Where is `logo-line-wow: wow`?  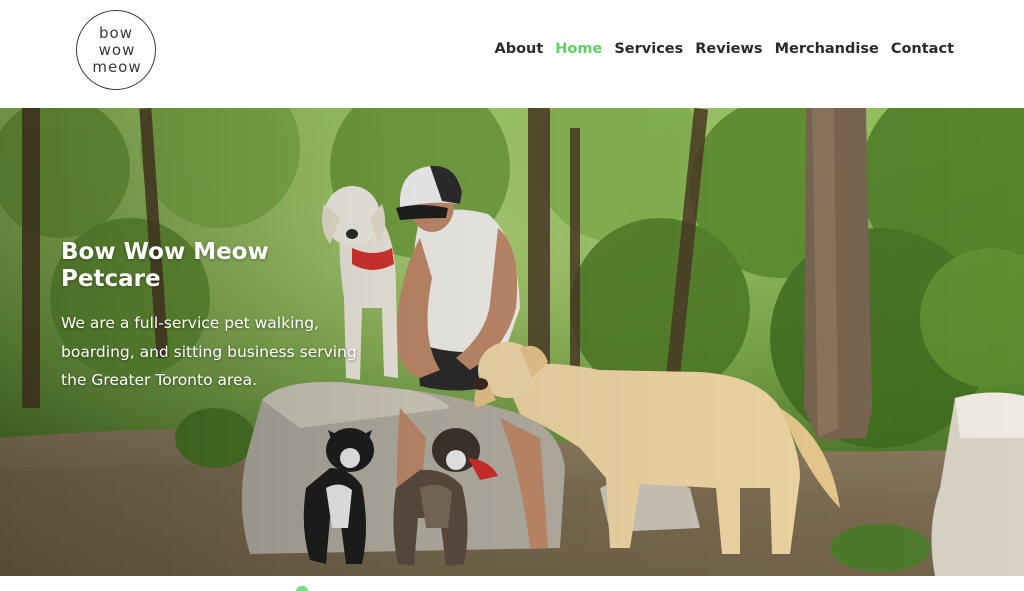 logo-line-wow: wow is located at coordinates (117, 49).